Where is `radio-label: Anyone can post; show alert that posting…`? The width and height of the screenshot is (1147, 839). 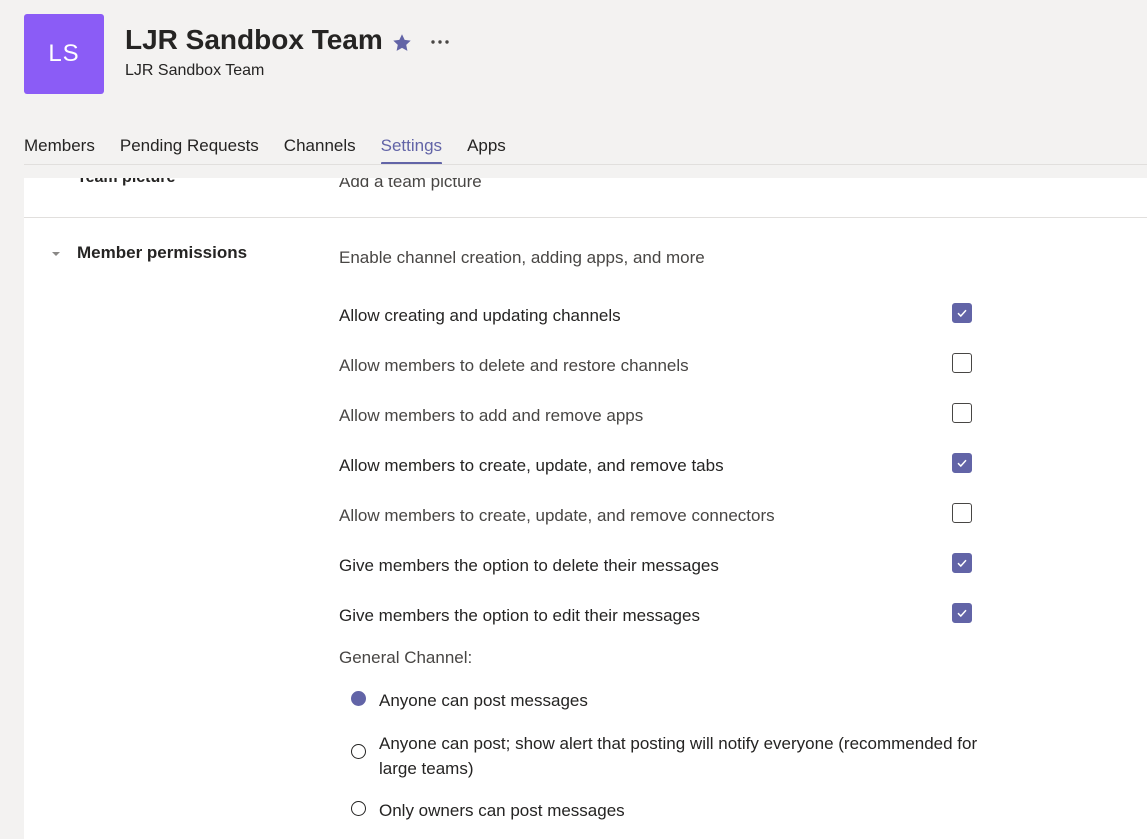 radio-label: Anyone can post; show alert that posting… is located at coordinates (684, 756).